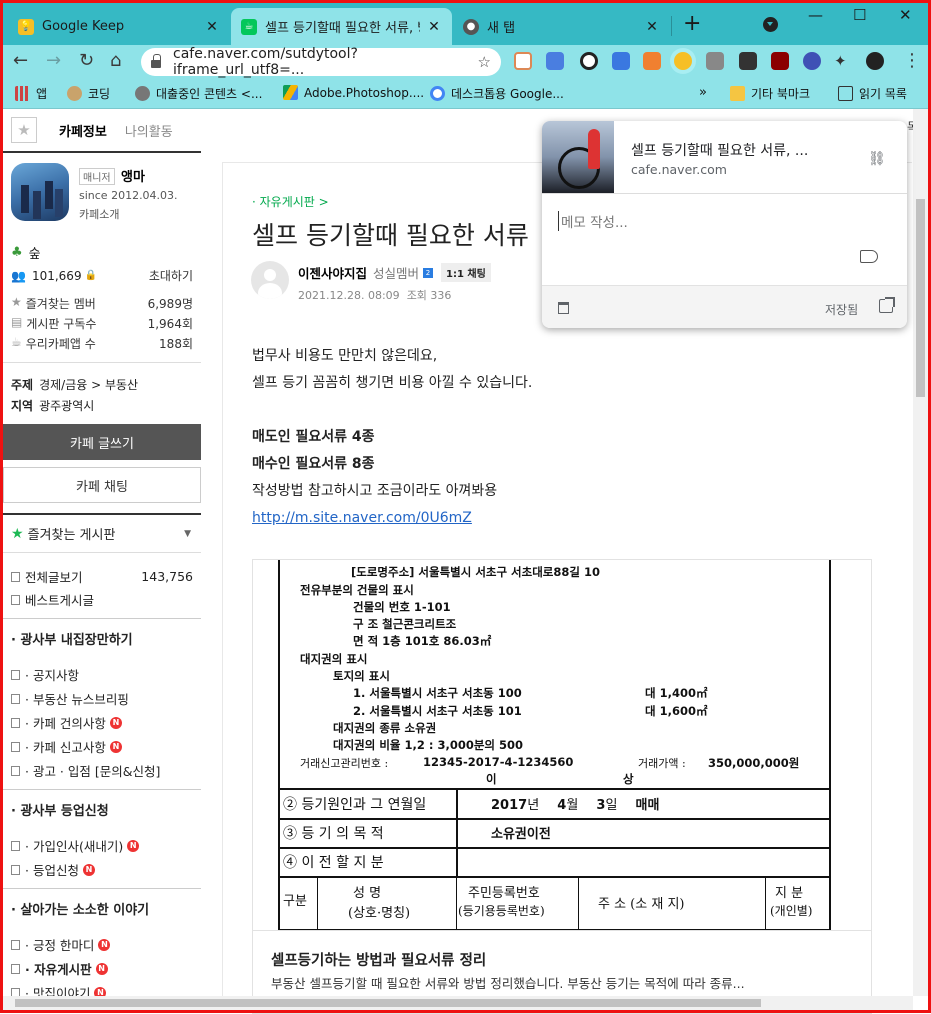 This screenshot has height=1014, width=931. Describe the element at coordinates (270, 280) in the screenshot. I see `author-avatar` at that location.